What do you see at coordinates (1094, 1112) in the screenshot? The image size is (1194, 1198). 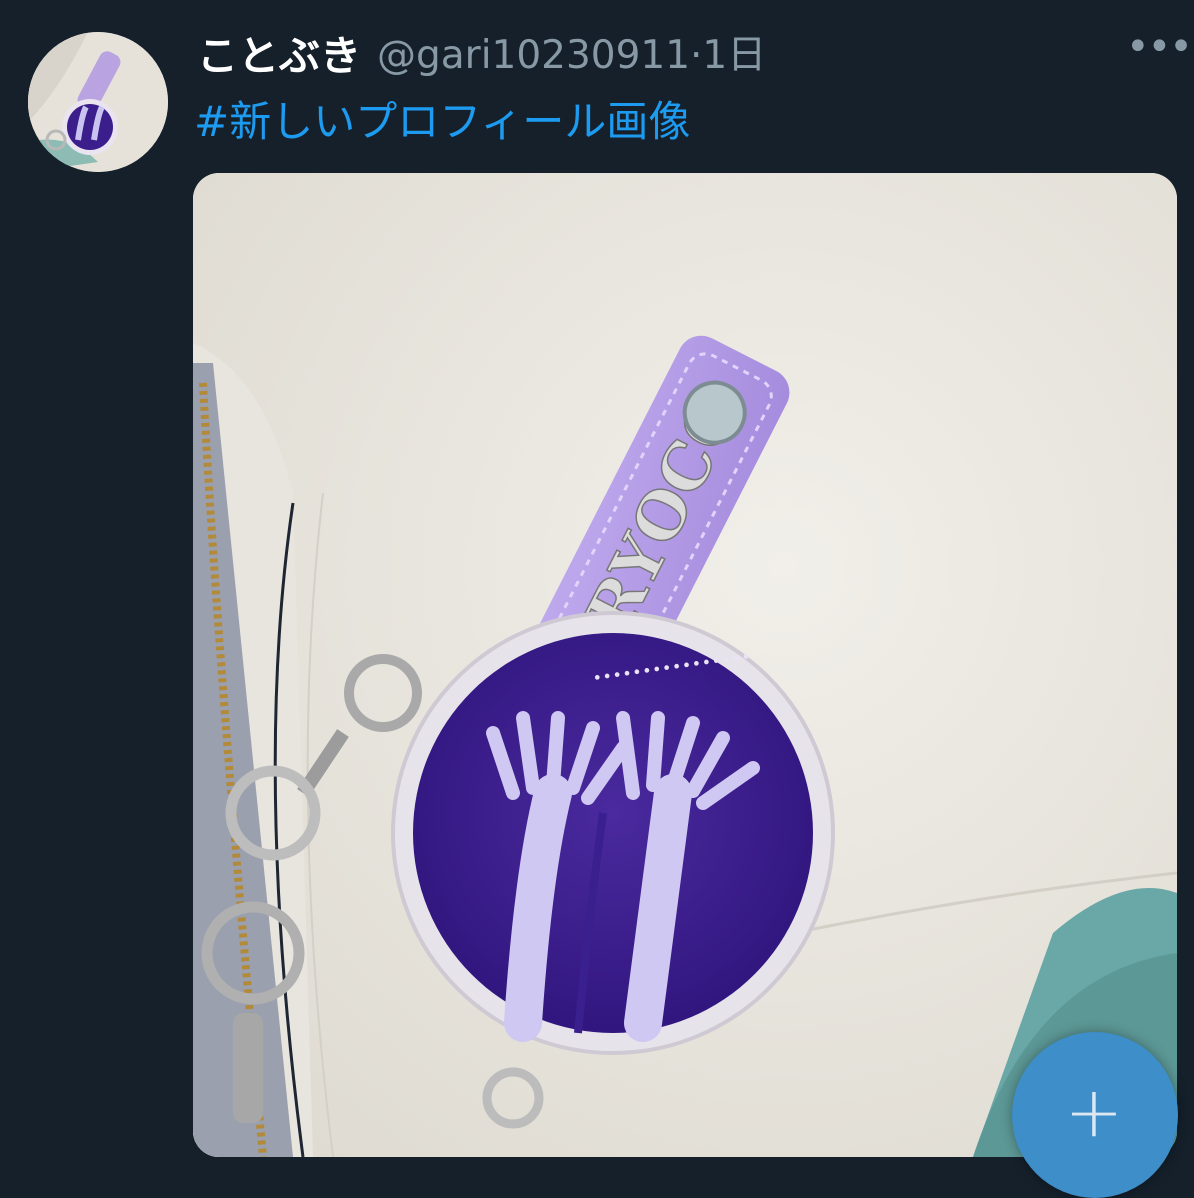 I see `plus-icon: +` at bounding box center [1094, 1112].